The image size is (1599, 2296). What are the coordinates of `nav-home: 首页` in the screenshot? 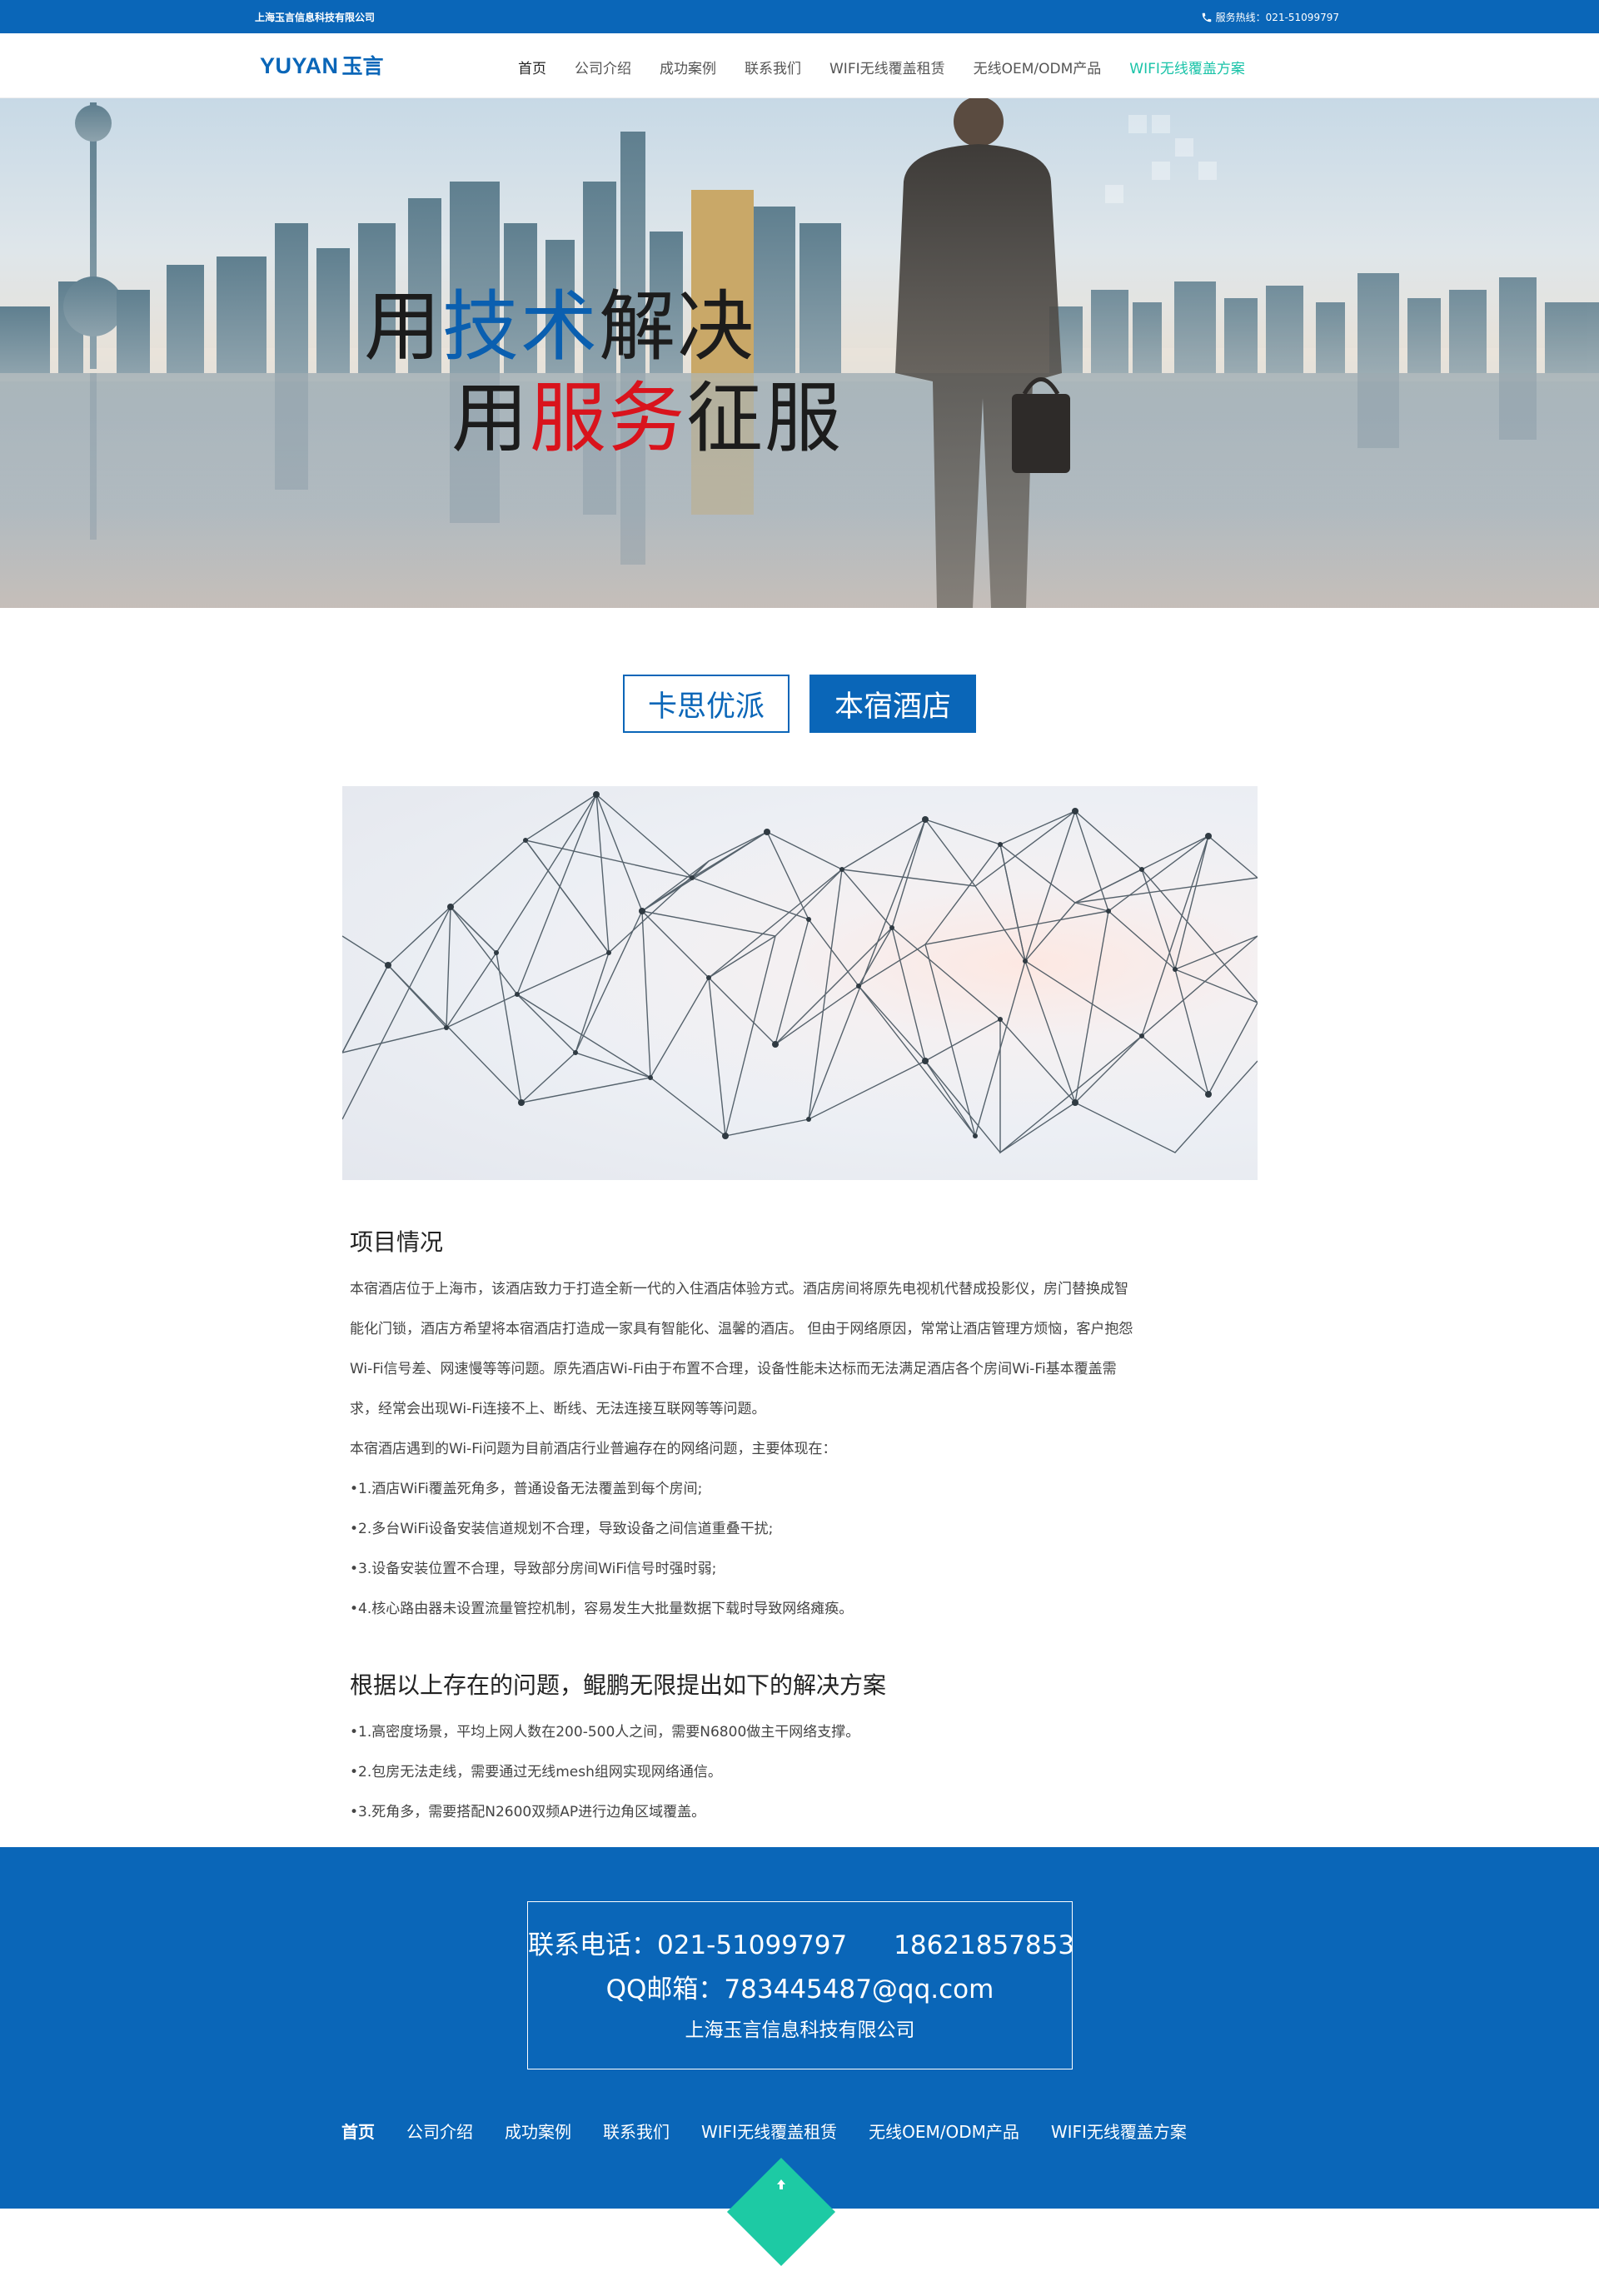 It's located at (532, 67).